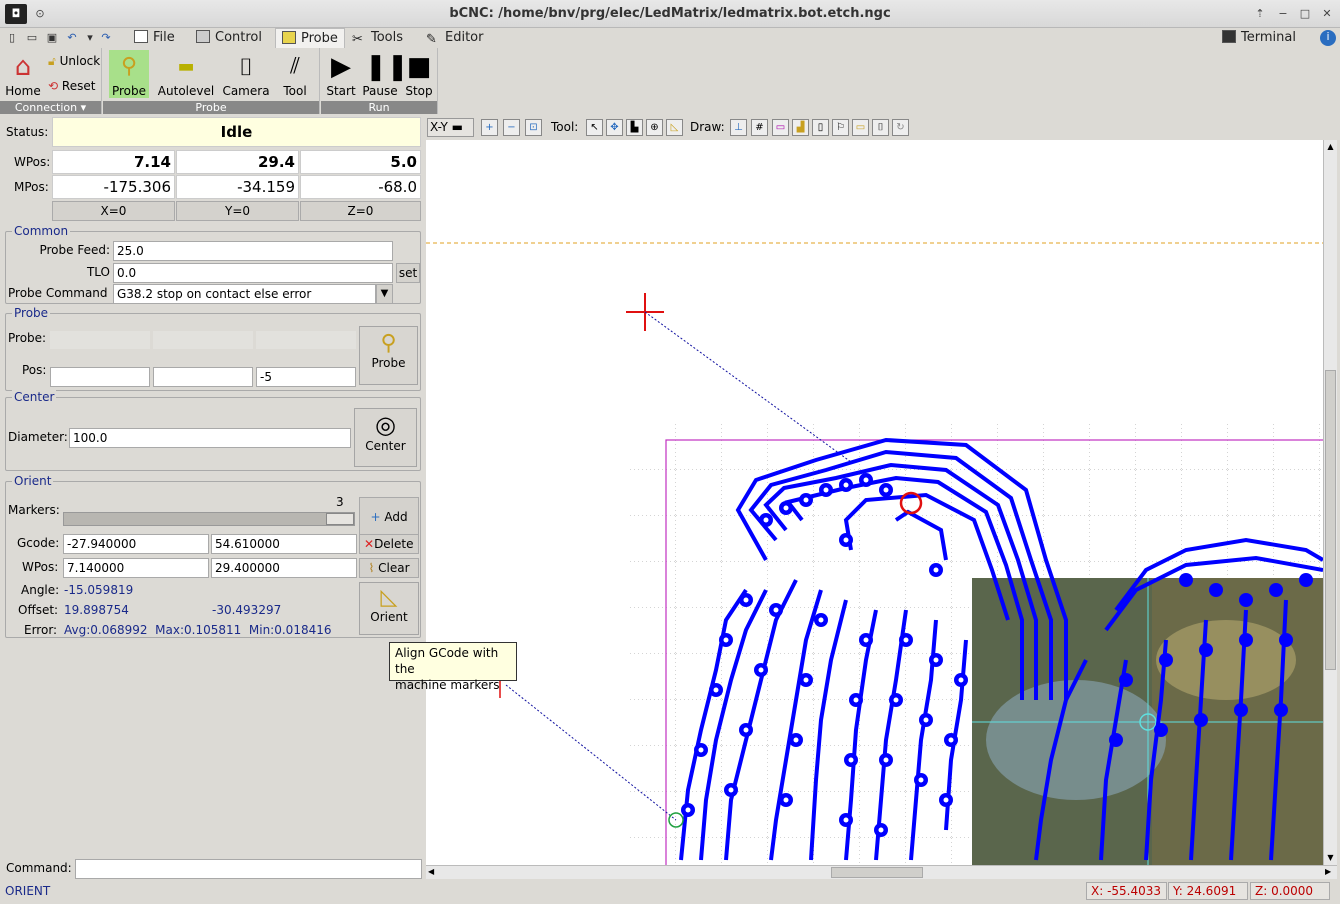 The image size is (1340, 904). Describe the element at coordinates (1305, 14) in the screenshot. I see `maximize-icon: □` at that location.